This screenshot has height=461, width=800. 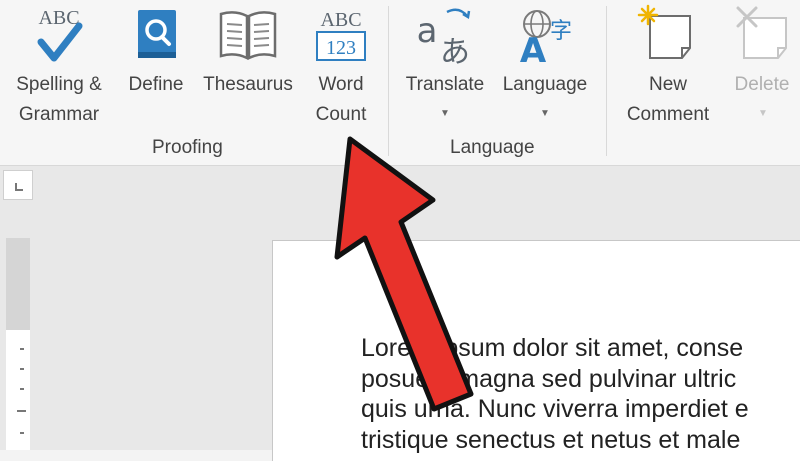 I want to click on book-search-icon, so click(x=157, y=34).